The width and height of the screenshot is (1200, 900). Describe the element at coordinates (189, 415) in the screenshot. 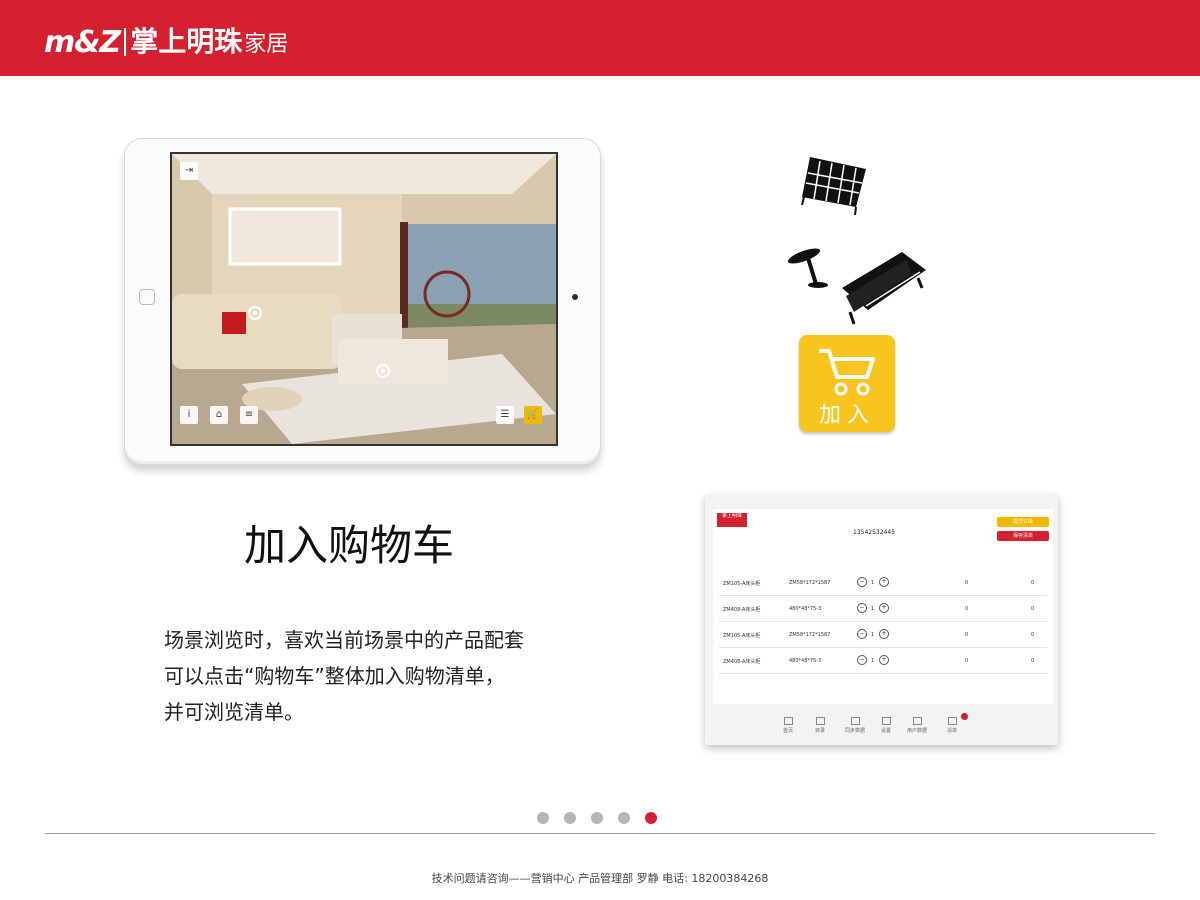

I see `info-button: i` at that location.